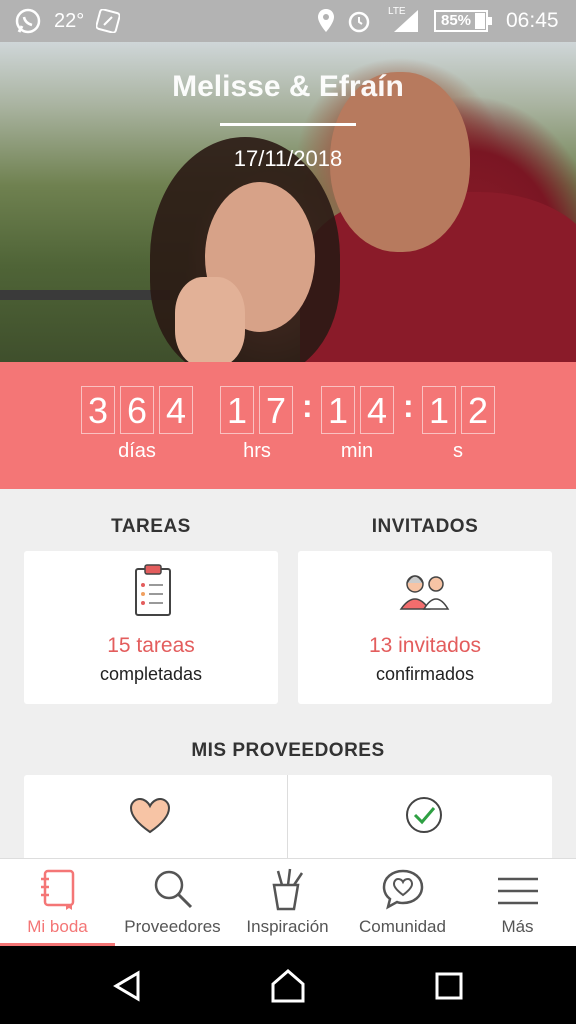 Image resolution: width=576 pixels, height=1024 pixels. Describe the element at coordinates (108, 21) in the screenshot. I see `maps-icon` at that location.